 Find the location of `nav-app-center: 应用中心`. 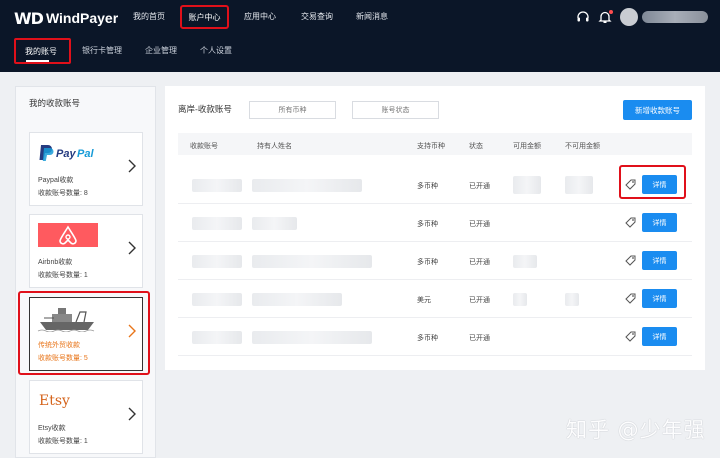

nav-app-center: 应用中心 is located at coordinates (260, 16).